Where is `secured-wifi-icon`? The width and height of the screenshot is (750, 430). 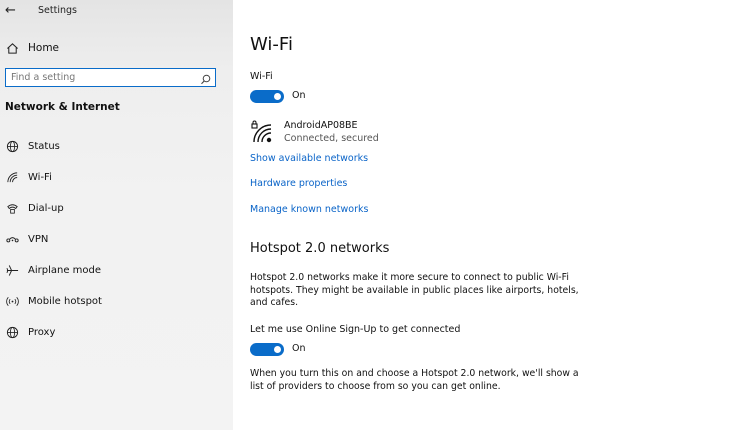 secured-wifi-icon is located at coordinates (262, 132).